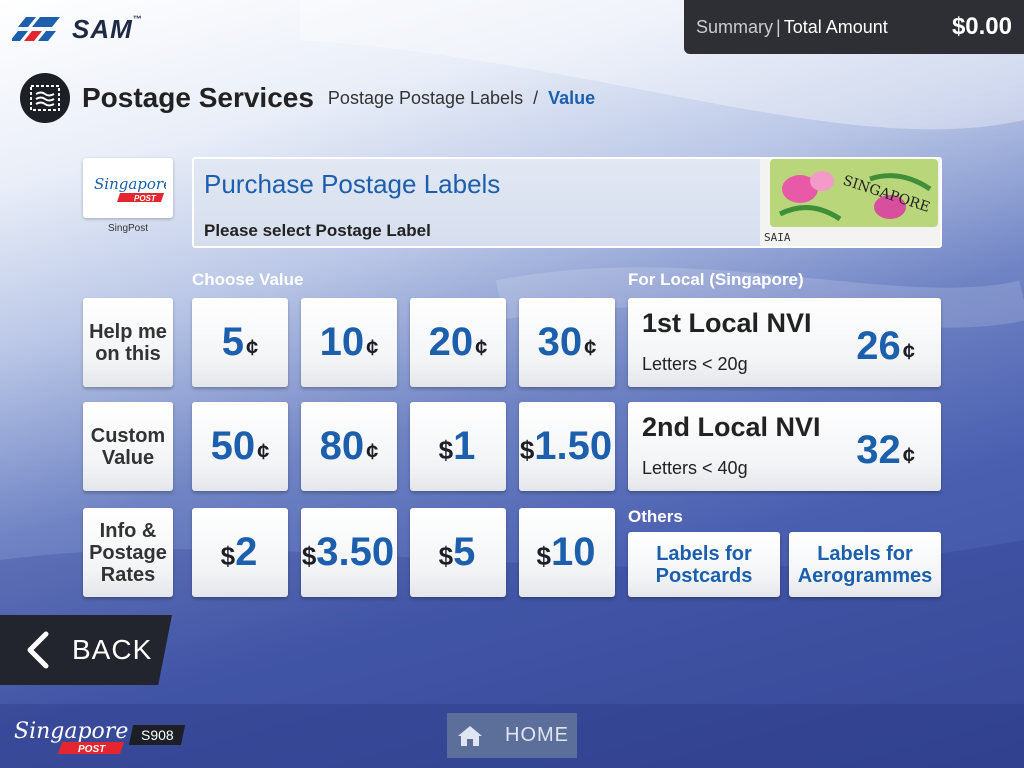 The image size is (1024, 768). I want to click on help-me-button: Help me on this, so click(128, 342).